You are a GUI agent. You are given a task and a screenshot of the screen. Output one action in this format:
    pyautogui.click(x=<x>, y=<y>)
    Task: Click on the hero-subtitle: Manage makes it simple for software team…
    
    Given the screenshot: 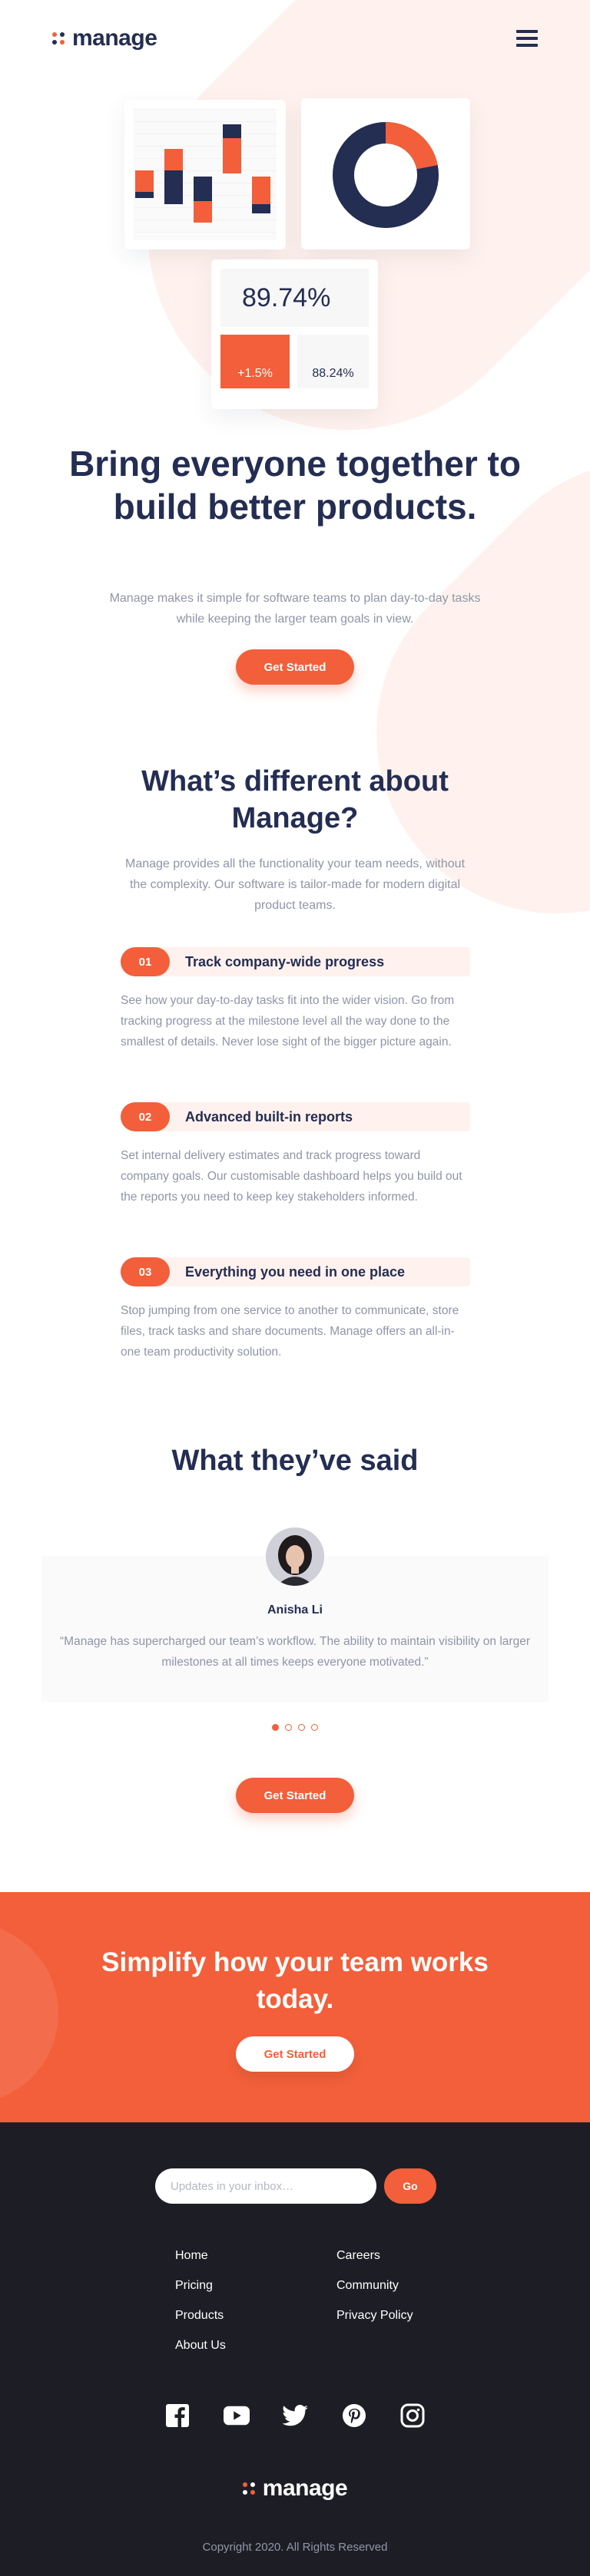 What is the action you would take?
    pyautogui.click(x=295, y=609)
    